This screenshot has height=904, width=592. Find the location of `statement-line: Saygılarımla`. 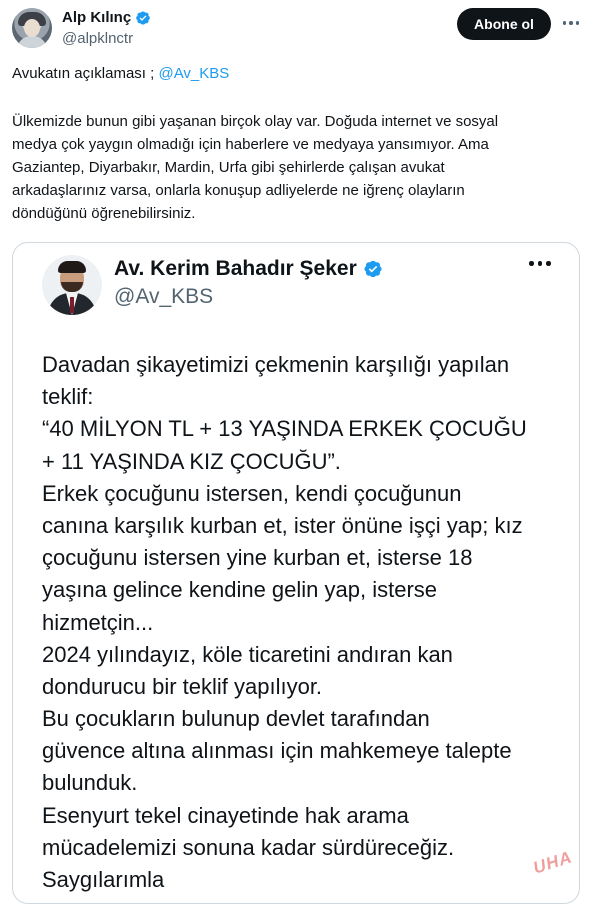

statement-line: Saygılarımla is located at coordinates (103, 879).